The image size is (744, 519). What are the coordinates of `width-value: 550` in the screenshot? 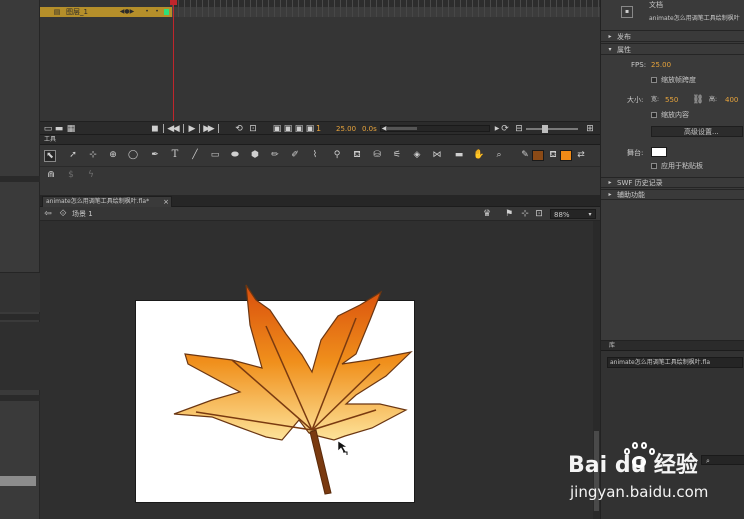 It's located at (671, 100).